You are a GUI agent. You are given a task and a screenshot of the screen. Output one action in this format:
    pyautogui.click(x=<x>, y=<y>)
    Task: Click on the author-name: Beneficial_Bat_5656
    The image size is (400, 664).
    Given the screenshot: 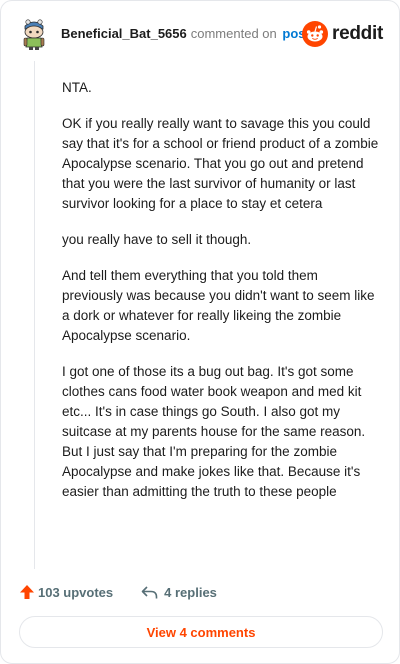 What is the action you would take?
    pyautogui.click(x=124, y=33)
    